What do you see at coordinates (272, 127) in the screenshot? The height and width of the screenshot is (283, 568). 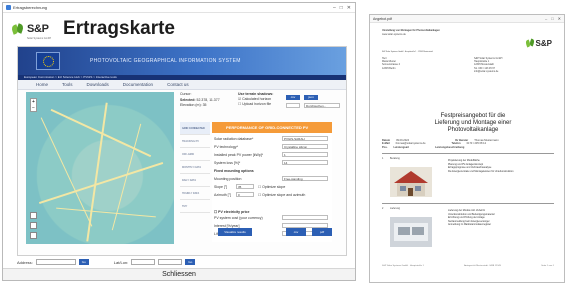 I see `form-heading: PERFORMANCE OF GRID-CONNECTED PV` at bounding box center [272, 127].